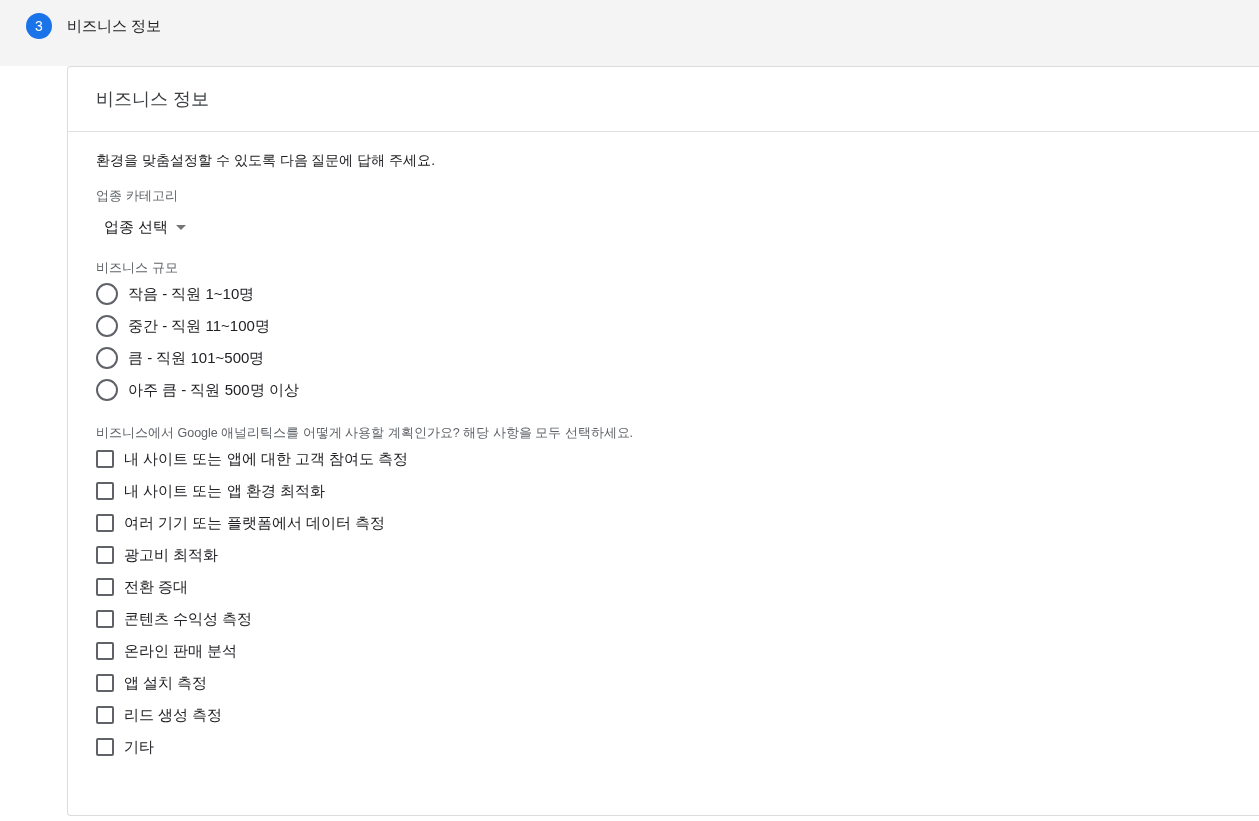 The height and width of the screenshot is (821, 1259). I want to click on option-label: 콘텐츠 수익성 측정, so click(188, 619).